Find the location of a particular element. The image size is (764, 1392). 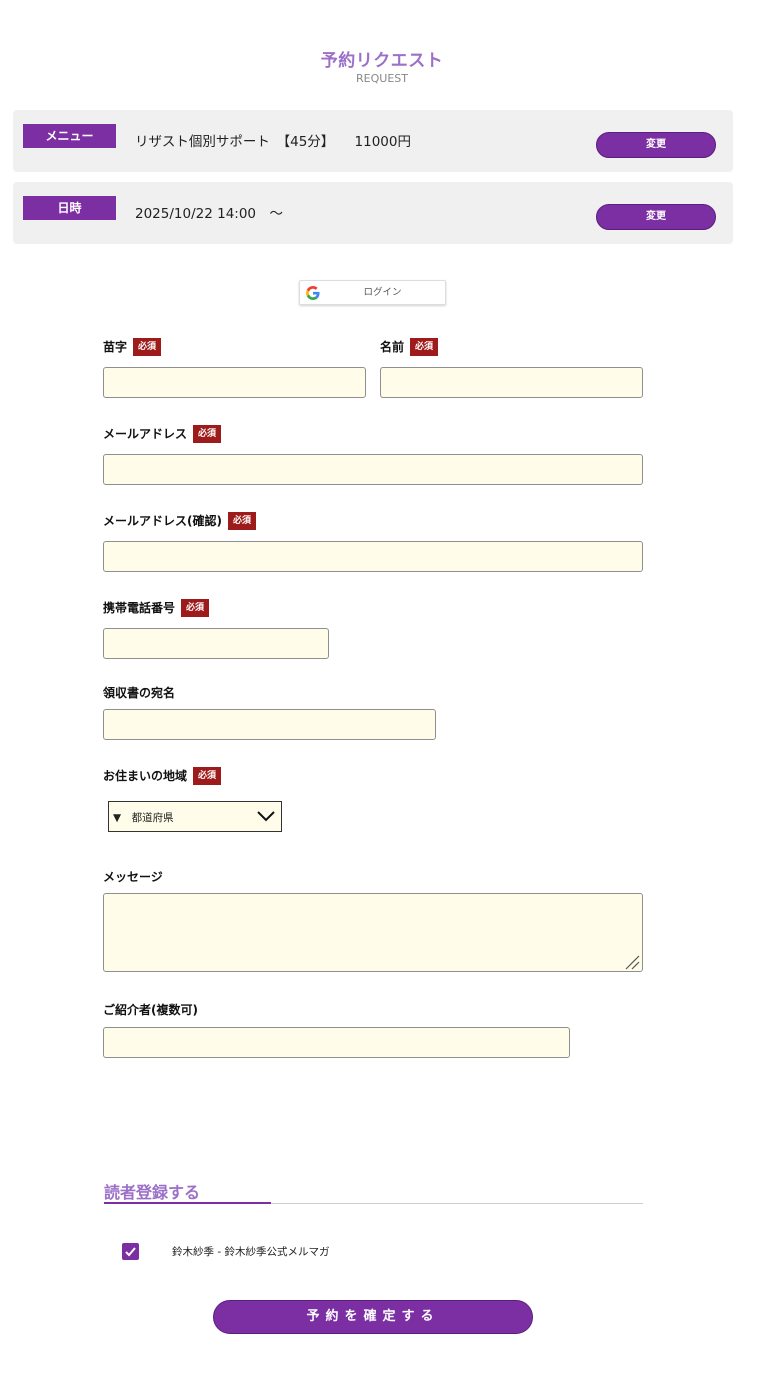

referrer-label: ご紹介者(複数可) is located at coordinates (150, 1010).